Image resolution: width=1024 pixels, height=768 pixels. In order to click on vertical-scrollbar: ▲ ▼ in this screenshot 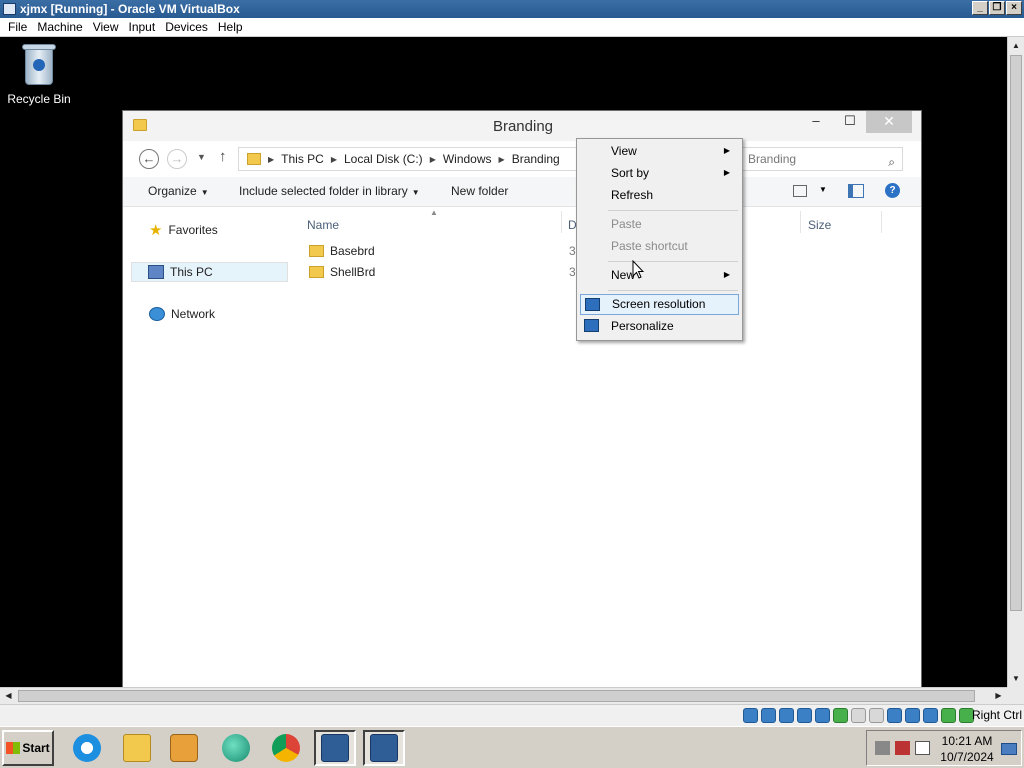, I will do `click(1015, 362)`.